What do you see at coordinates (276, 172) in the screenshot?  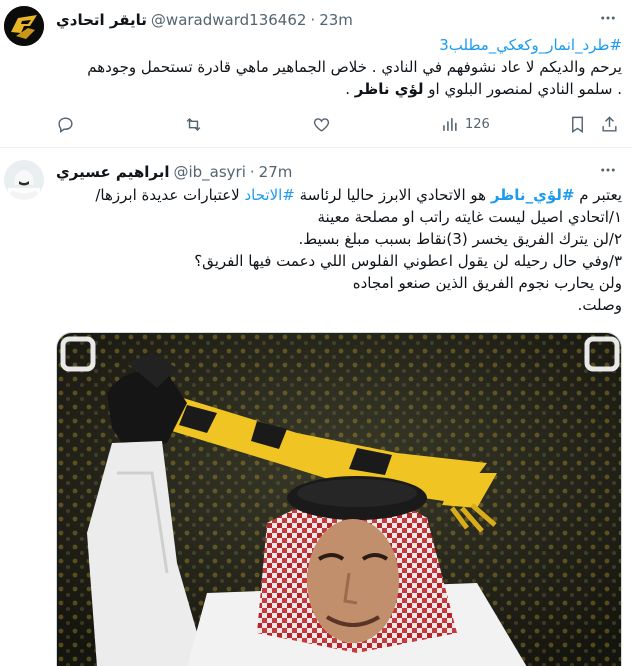 I see `tweet-time: 27m` at bounding box center [276, 172].